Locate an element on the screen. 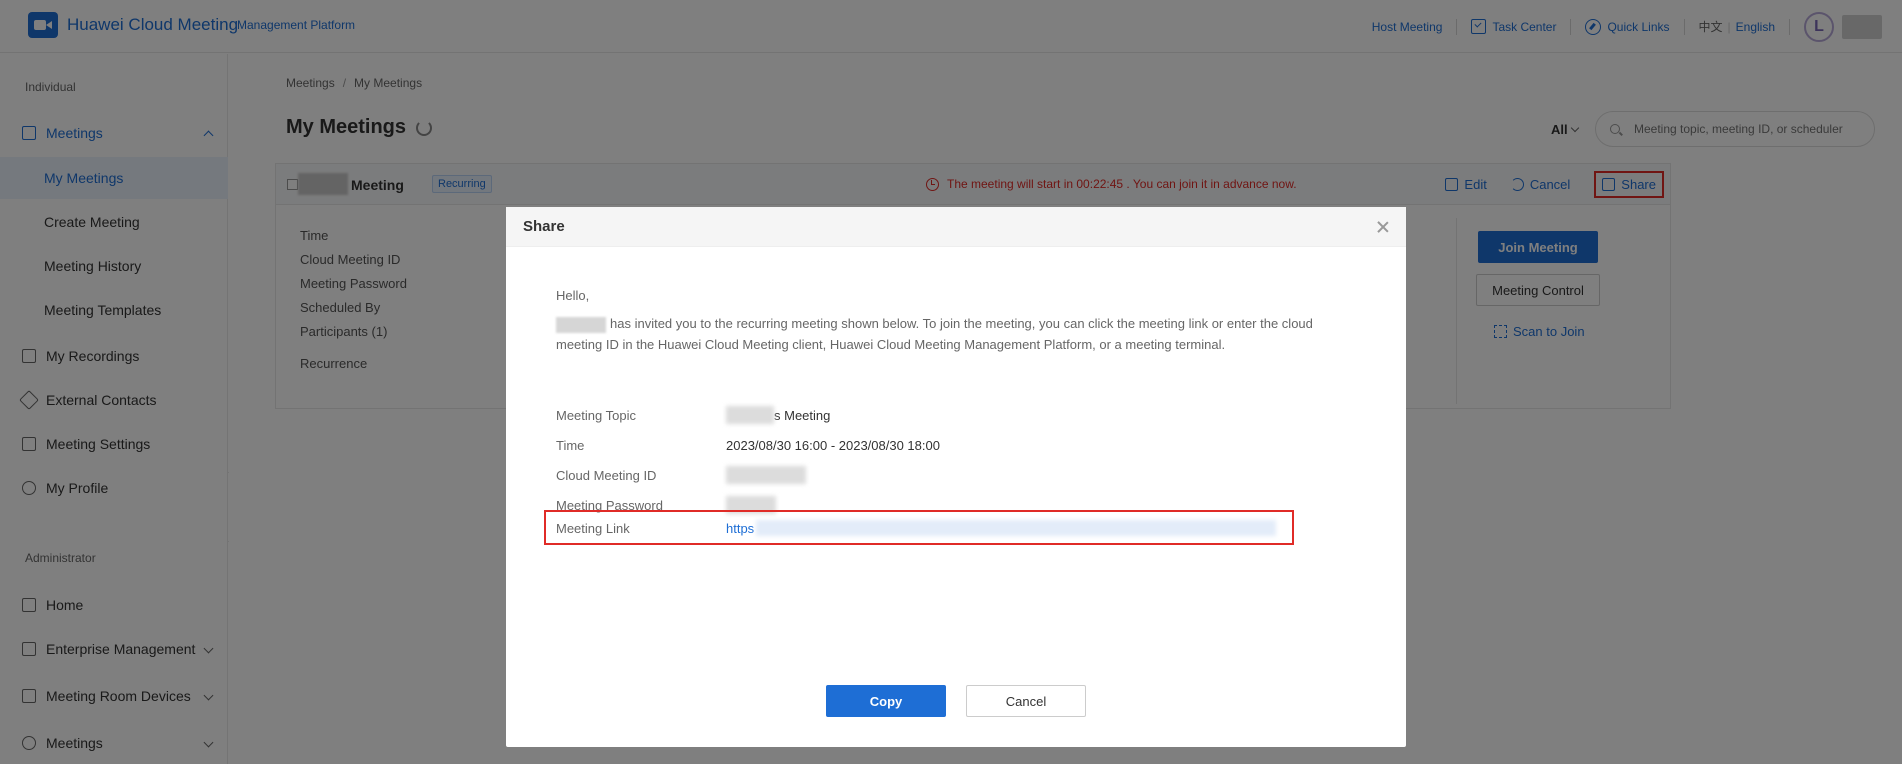  meeting-topic-label: Meeting Topic is located at coordinates (596, 415).